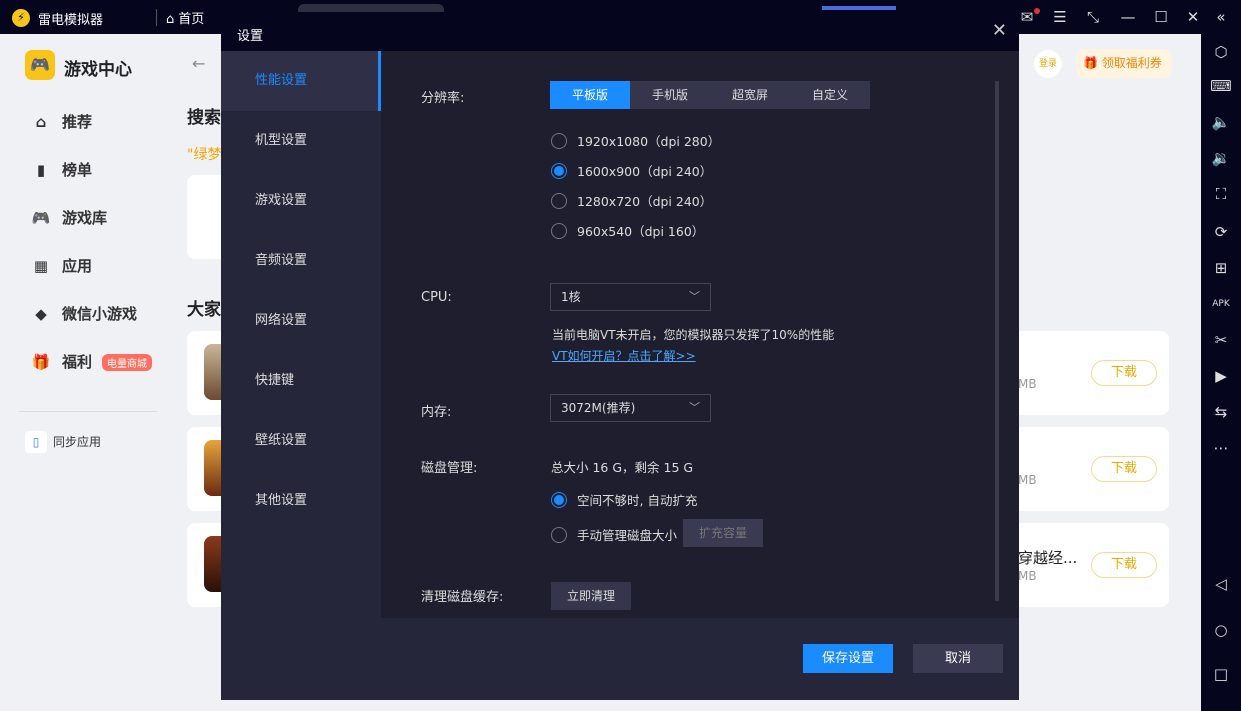  What do you see at coordinates (1221, 268) in the screenshot?
I see `multi-instance-icon: ⊞` at bounding box center [1221, 268].